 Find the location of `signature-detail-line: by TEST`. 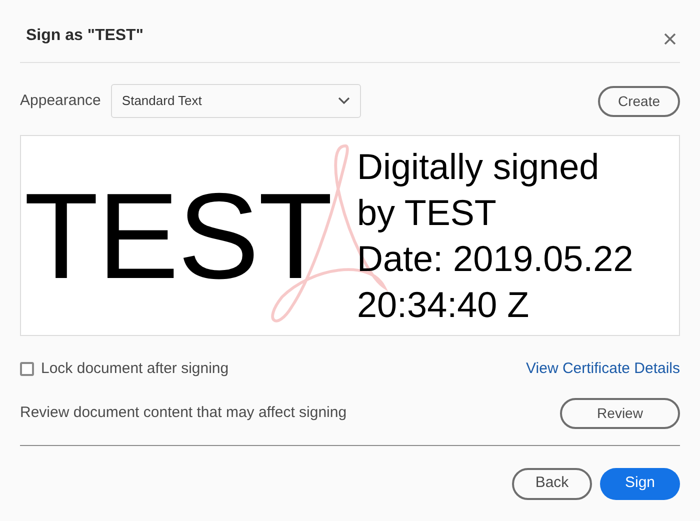

signature-detail-line: by TEST is located at coordinates (427, 212).